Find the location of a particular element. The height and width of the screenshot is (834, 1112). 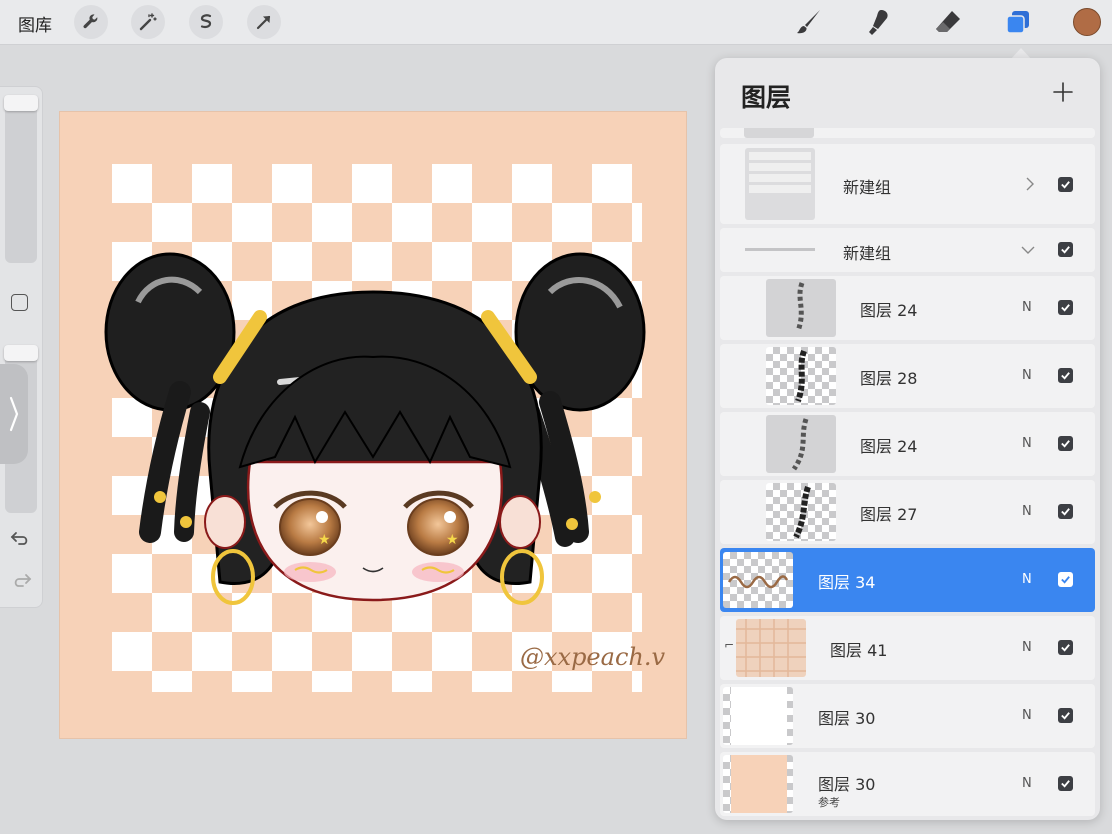

sidebar-handle is located at coordinates (14, 414).